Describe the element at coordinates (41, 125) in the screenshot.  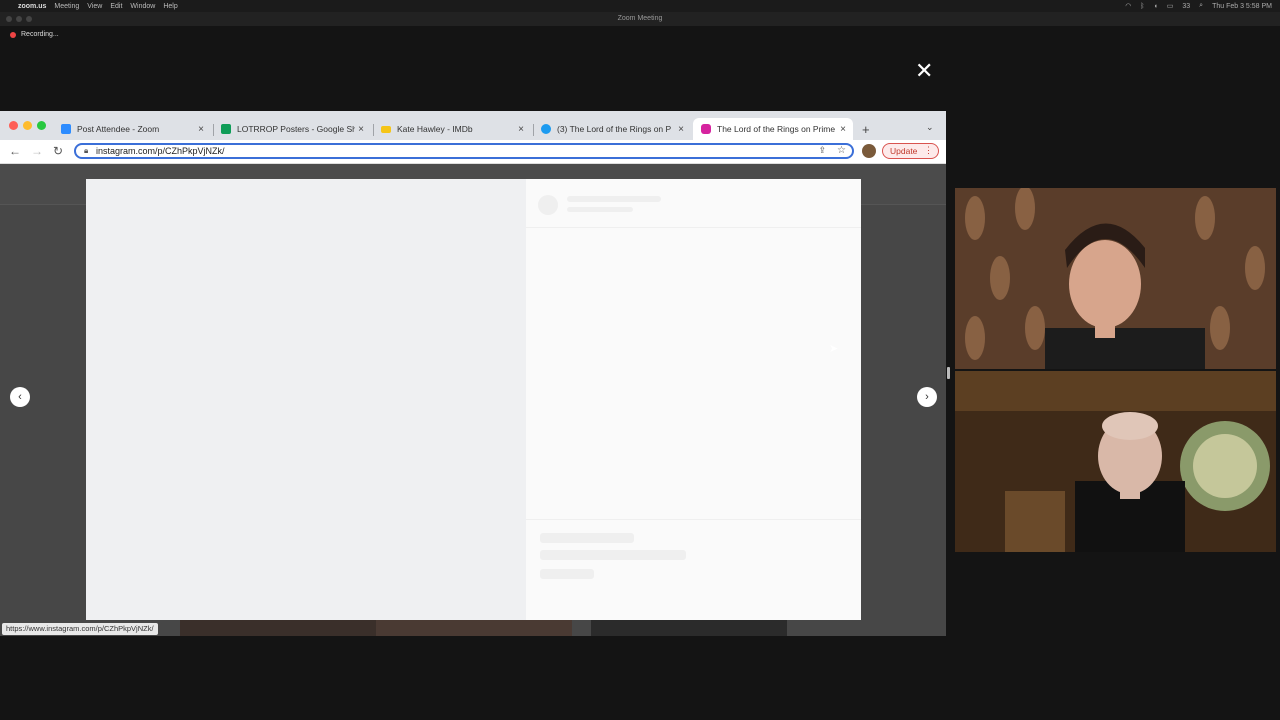
I see `zoom-window-icon` at that location.